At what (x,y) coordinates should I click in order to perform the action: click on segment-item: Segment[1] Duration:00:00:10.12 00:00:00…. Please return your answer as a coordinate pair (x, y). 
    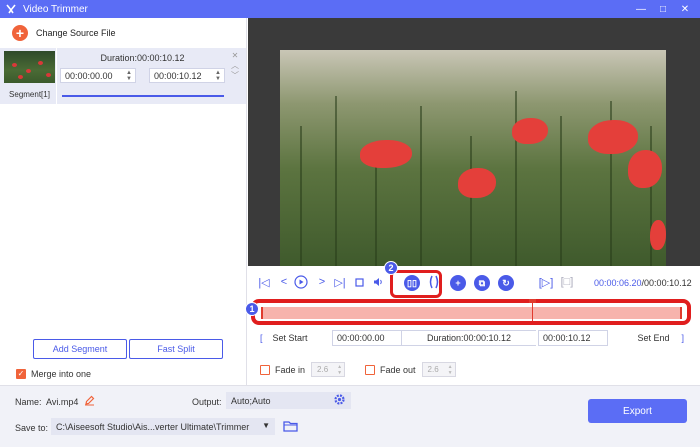
    Looking at the image, I should click on (123, 76).